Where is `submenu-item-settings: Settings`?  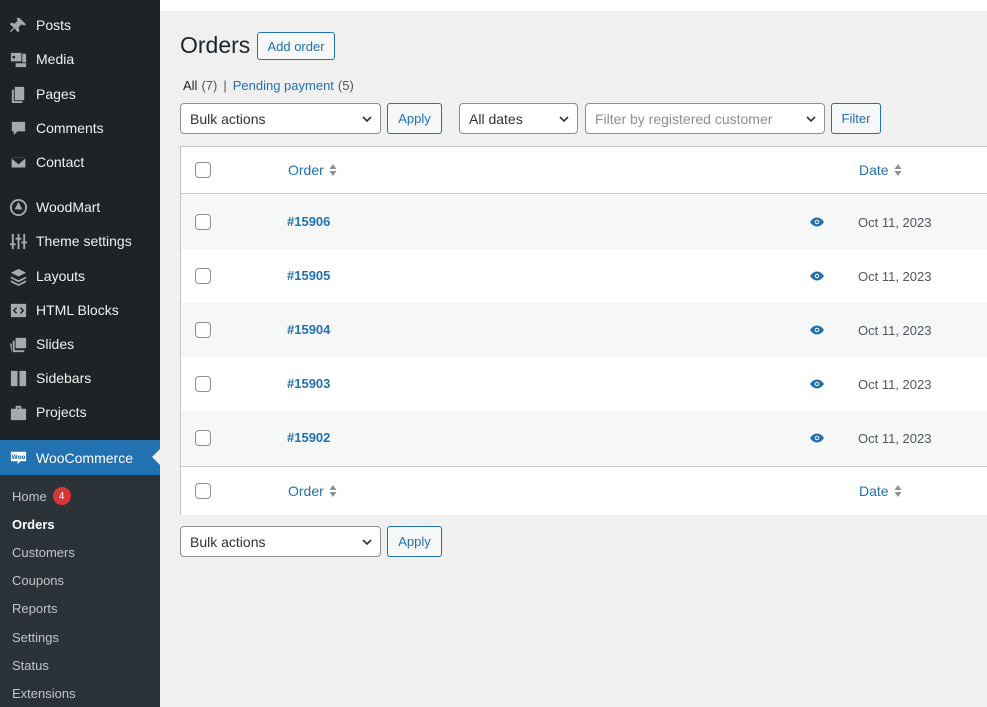 submenu-item-settings: Settings is located at coordinates (35, 637).